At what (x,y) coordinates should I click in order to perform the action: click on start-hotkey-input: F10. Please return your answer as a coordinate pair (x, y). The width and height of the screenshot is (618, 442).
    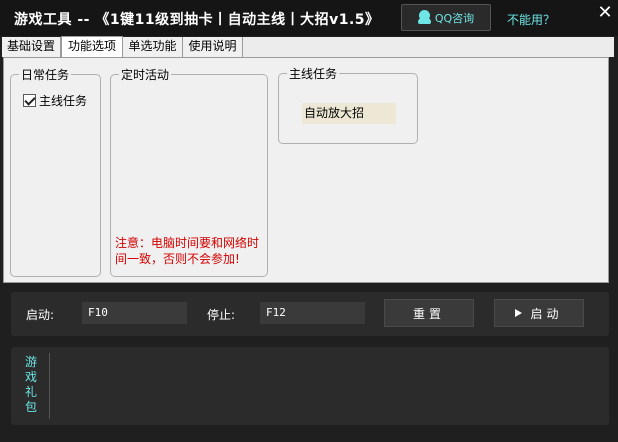
    Looking at the image, I should click on (134, 313).